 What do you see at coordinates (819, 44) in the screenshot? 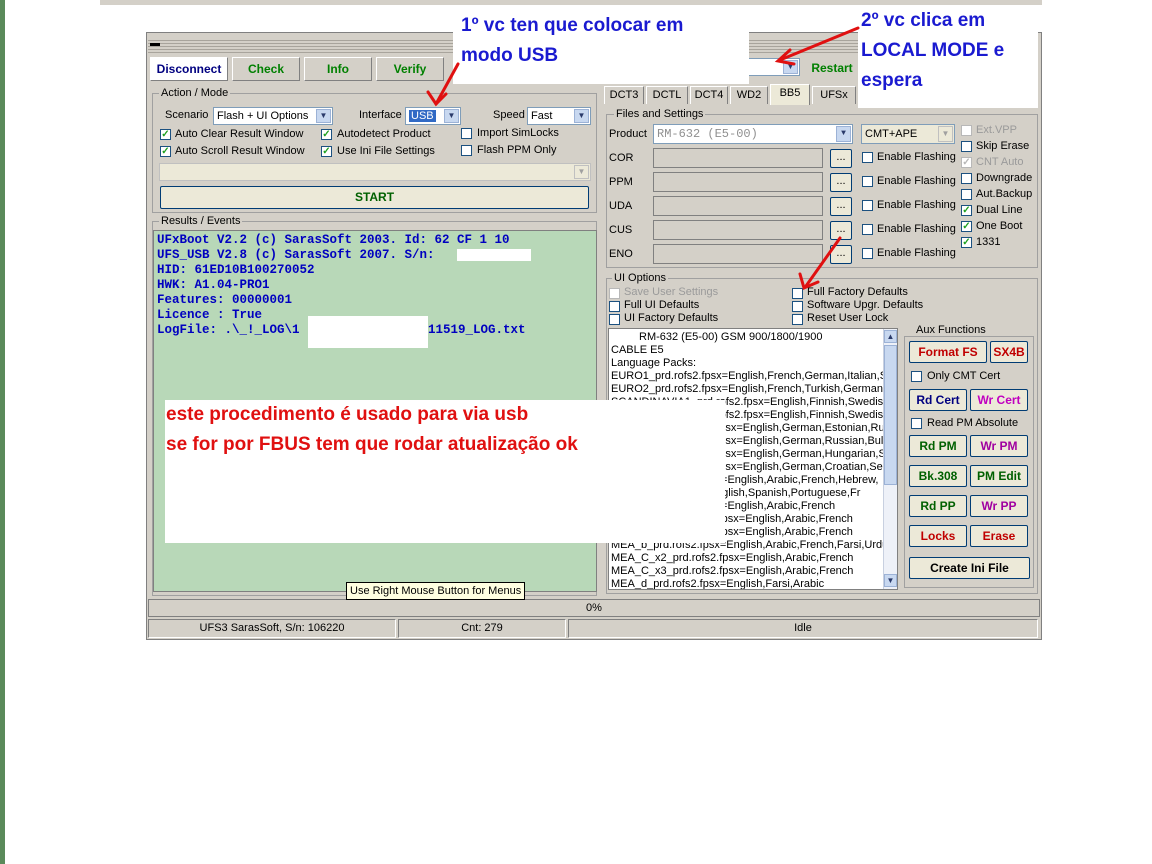
I see `arrow-to-local-mode` at bounding box center [819, 44].